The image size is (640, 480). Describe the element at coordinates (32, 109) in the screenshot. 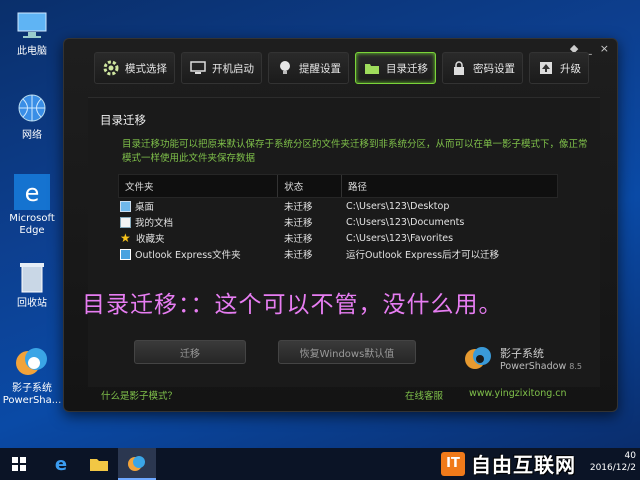

I see `network-icon` at that location.